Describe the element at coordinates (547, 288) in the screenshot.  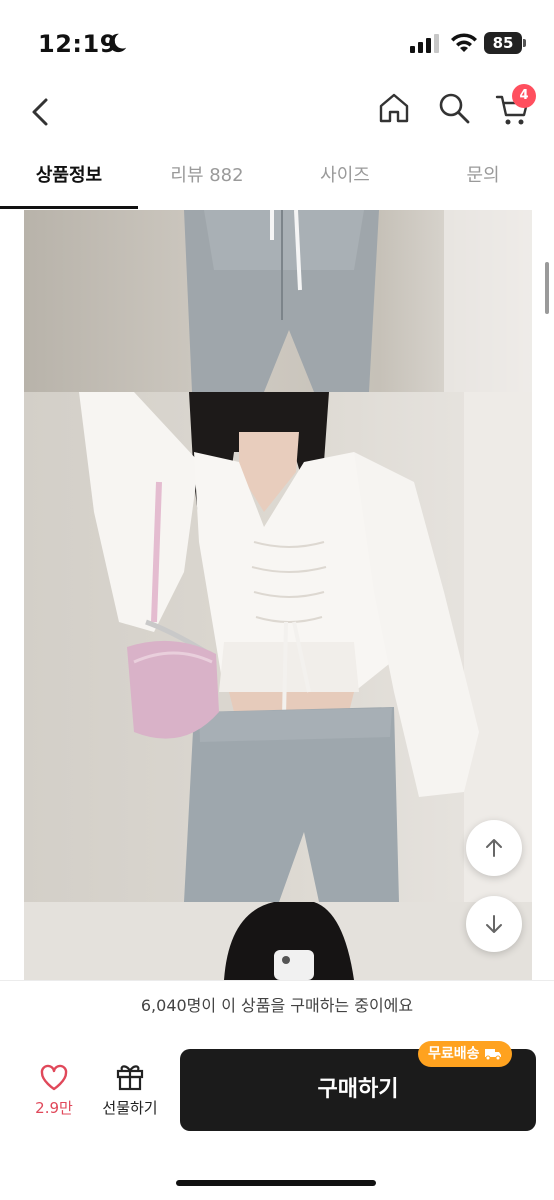
I see `scrollbar` at that location.